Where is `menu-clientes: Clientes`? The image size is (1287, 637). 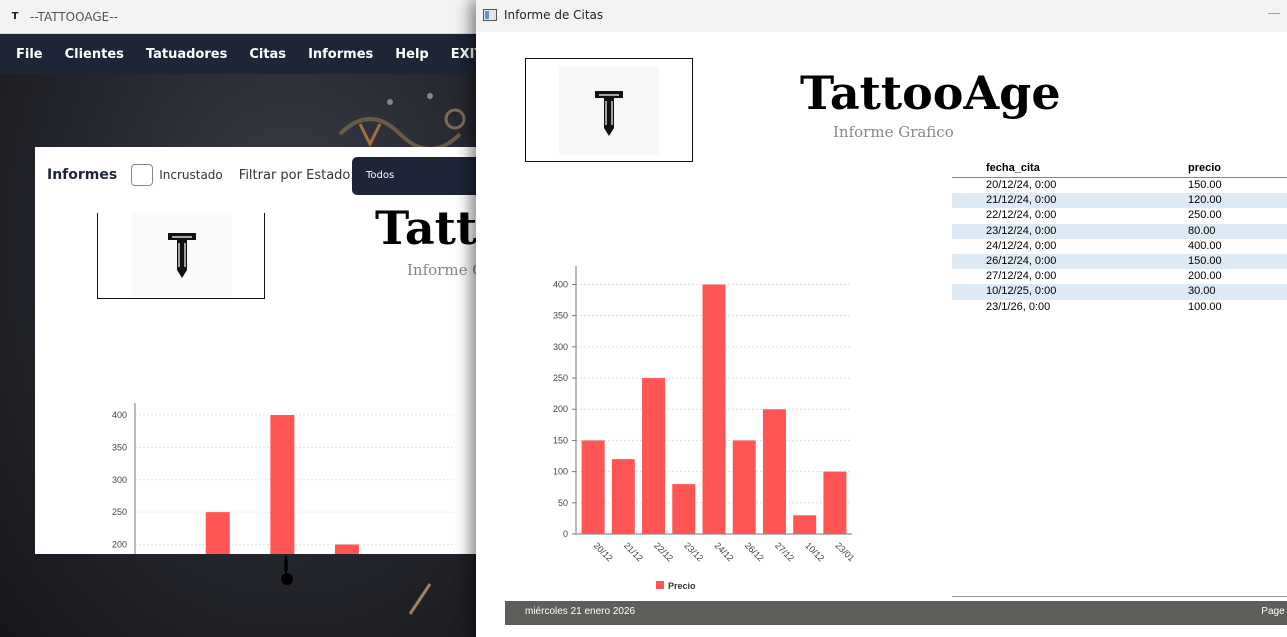 menu-clientes: Clientes is located at coordinates (94, 54).